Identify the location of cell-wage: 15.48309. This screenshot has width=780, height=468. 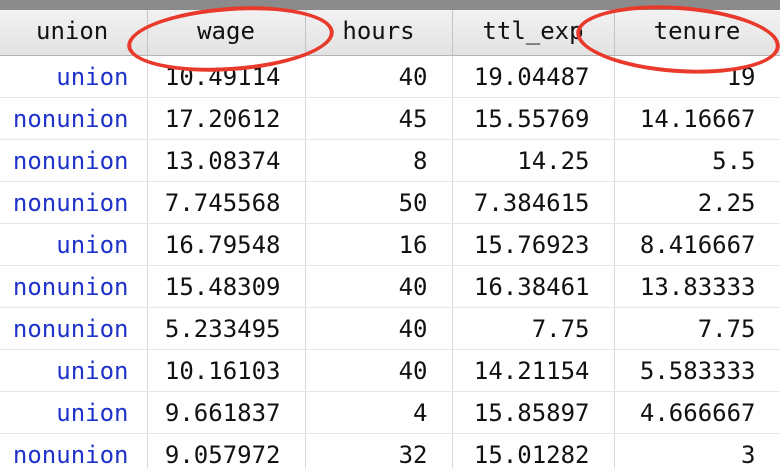
(226, 286).